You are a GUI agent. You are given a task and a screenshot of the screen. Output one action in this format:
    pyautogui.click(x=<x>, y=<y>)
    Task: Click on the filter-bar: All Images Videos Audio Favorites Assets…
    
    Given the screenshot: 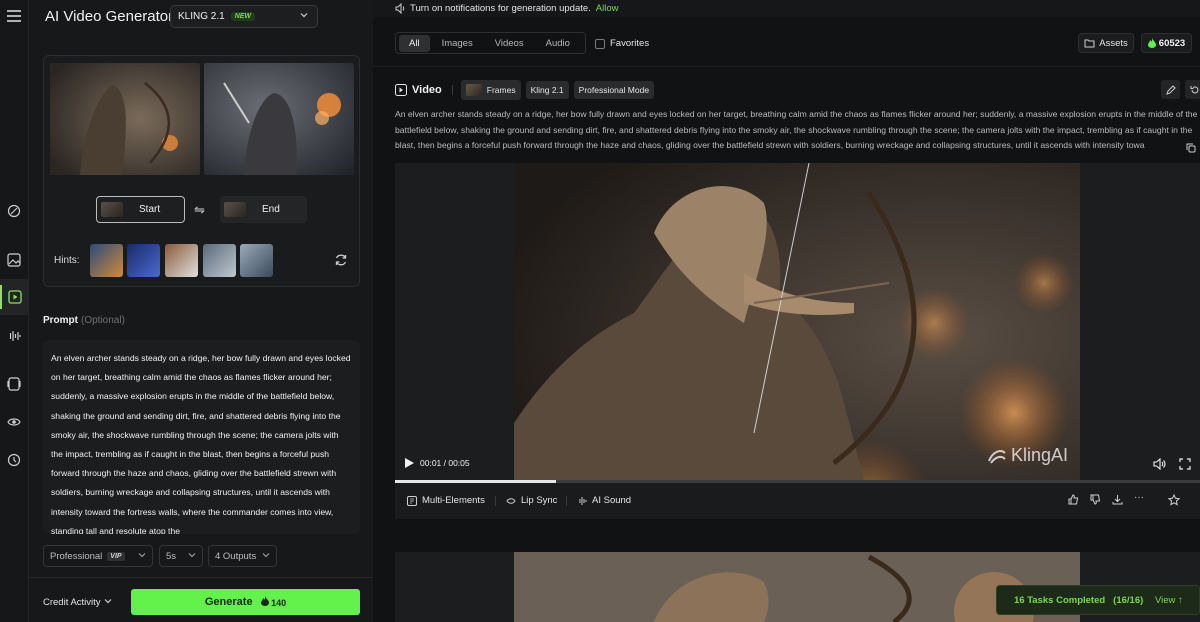 What is the action you would take?
    pyautogui.click(x=786, y=42)
    